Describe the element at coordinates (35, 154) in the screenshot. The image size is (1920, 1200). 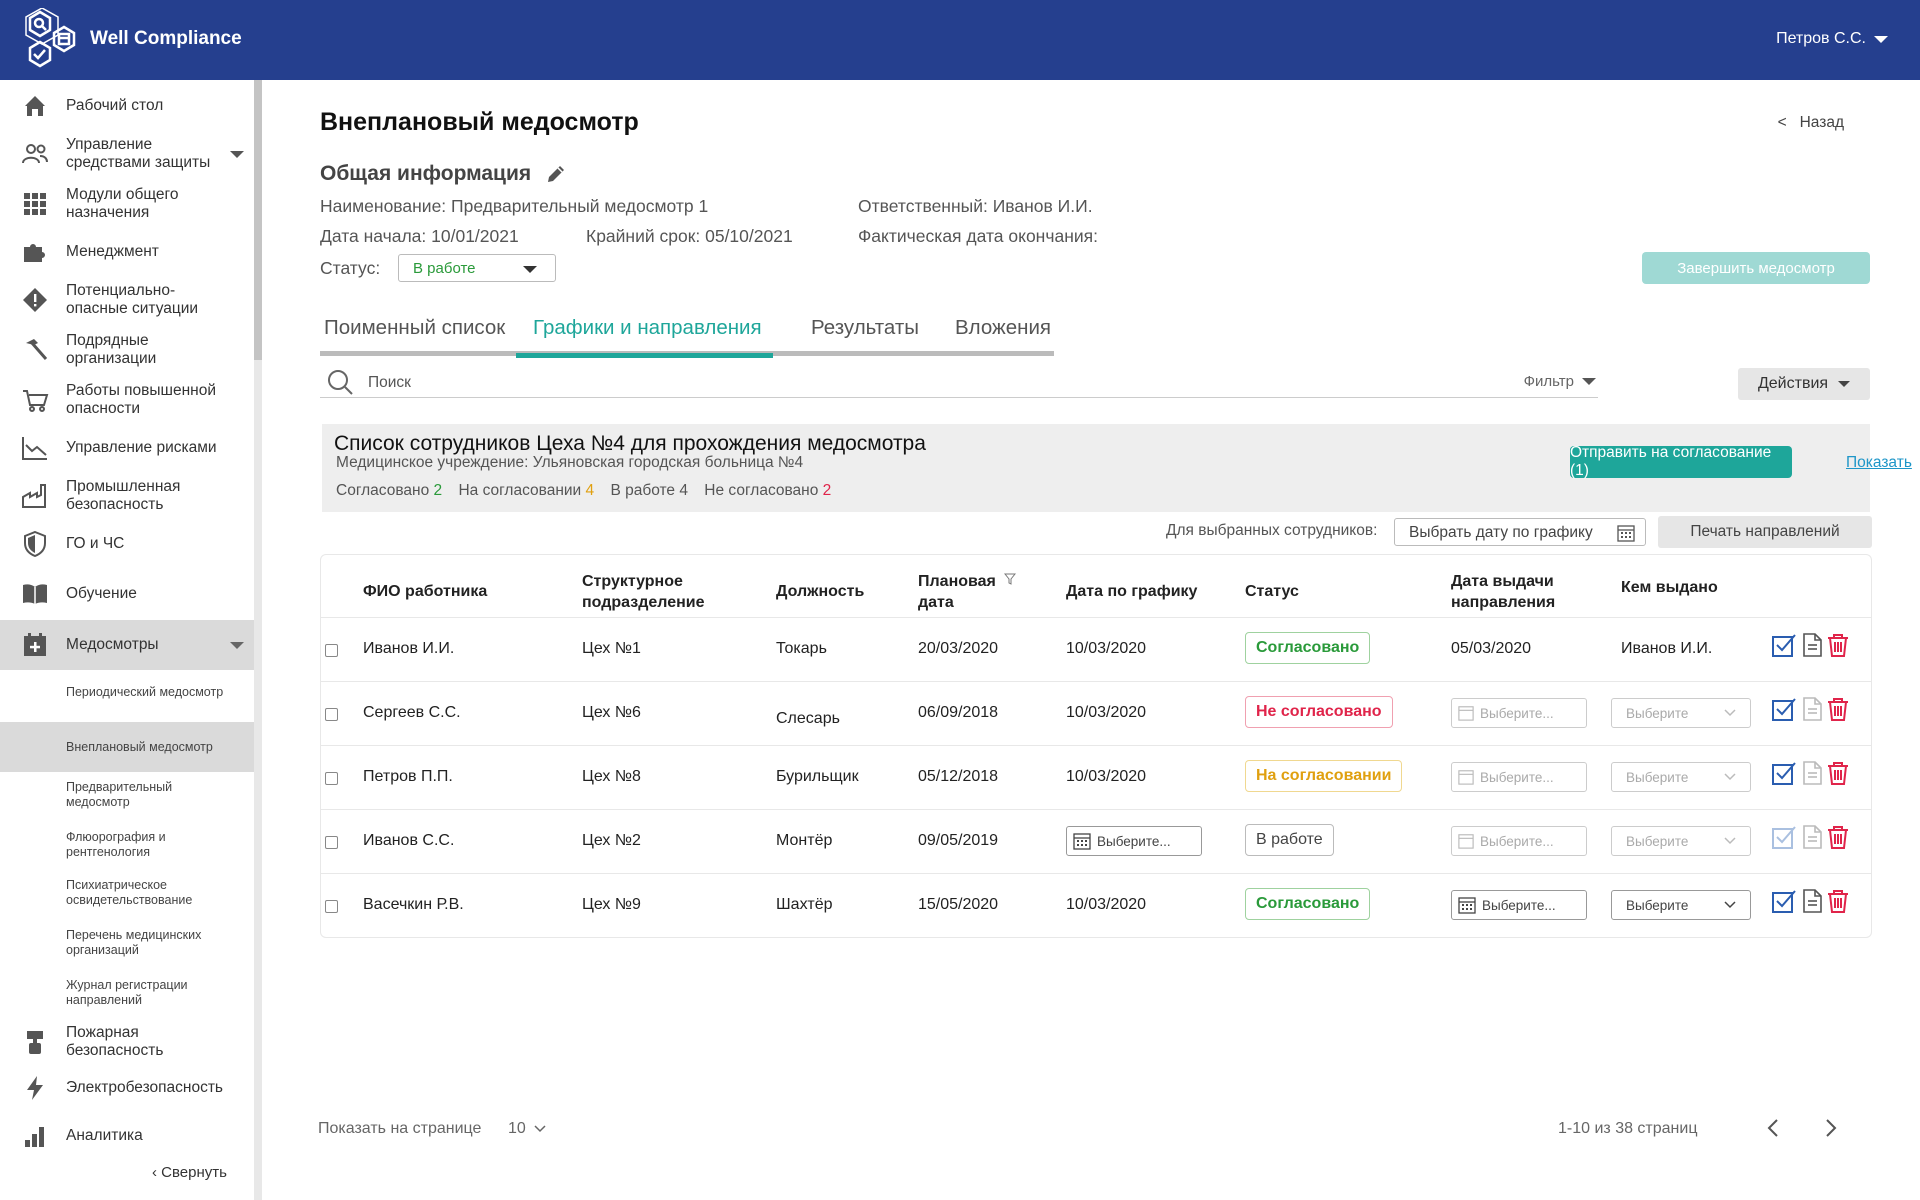
I see `users-icon` at that location.